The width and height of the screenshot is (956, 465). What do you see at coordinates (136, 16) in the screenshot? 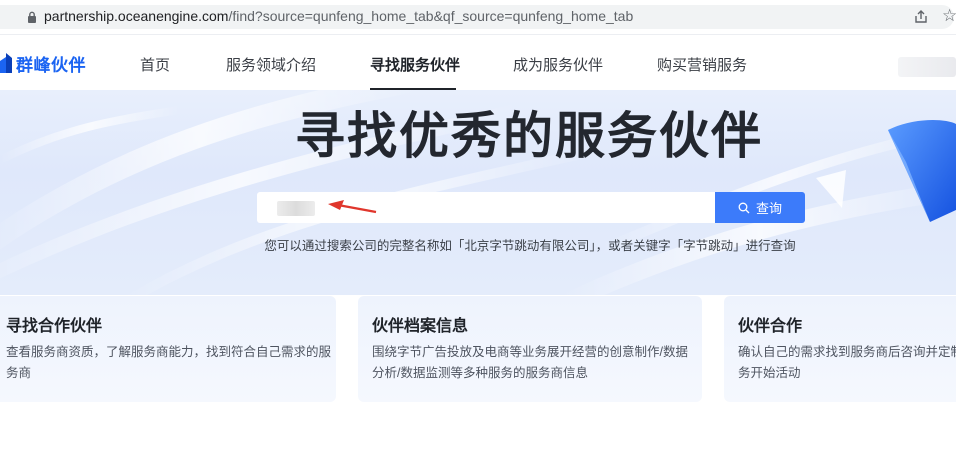
I see `url-domain: partnership.oceanengine.com` at bounding box center [136, 16].